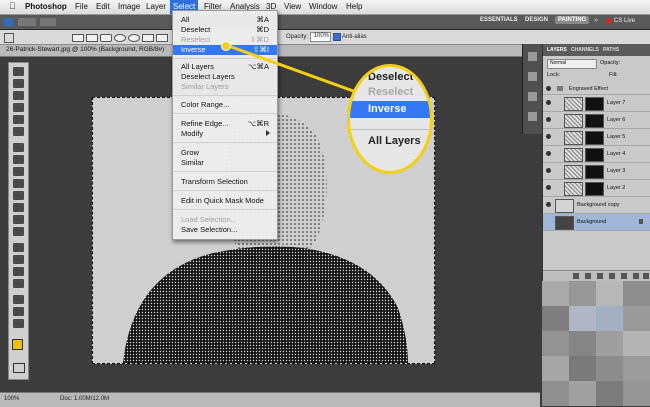 The height and width of the screenshot is (407, 650). What do you see at coordinates (390, 129) in the screenshot?
I see `callout-separator` at bounding box center [390, 129].